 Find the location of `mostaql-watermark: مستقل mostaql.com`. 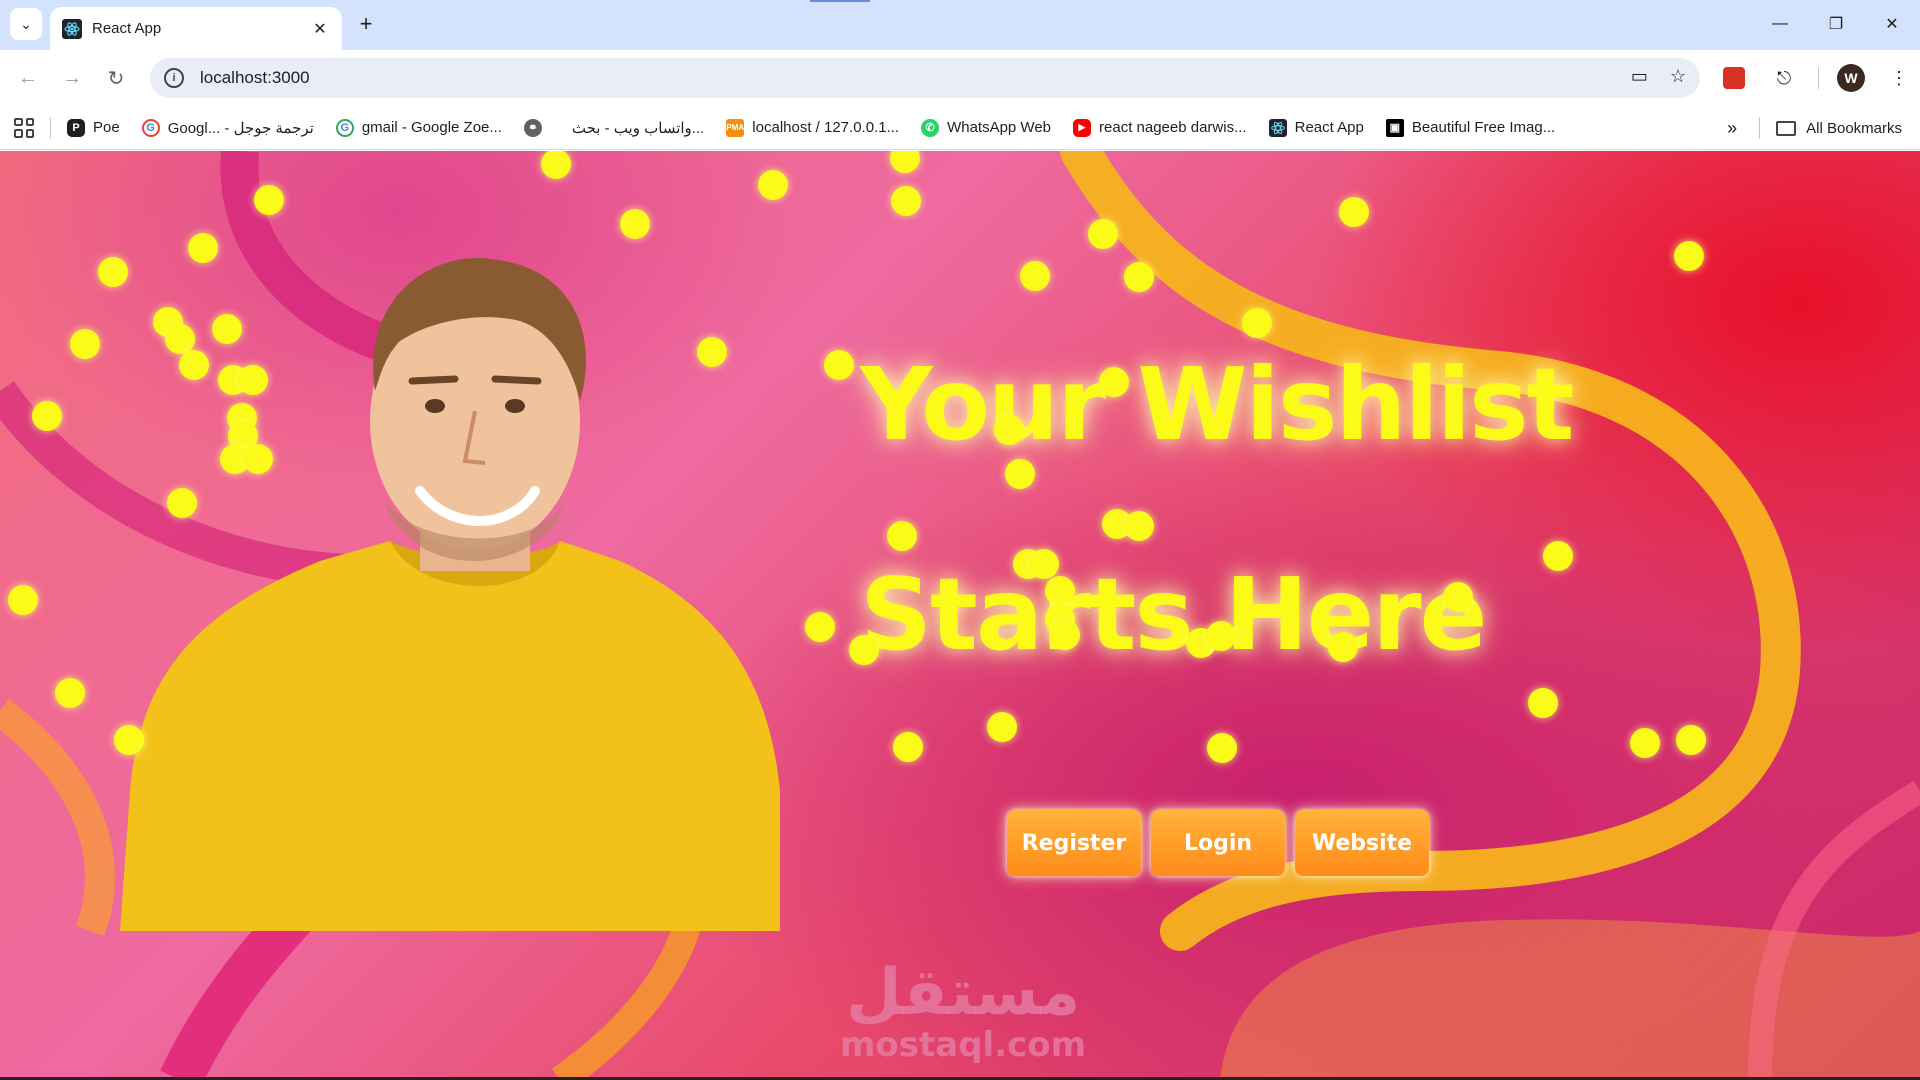

mostaql-watermark: مستقل mostaql.com is located at coordinates (963, 1013).